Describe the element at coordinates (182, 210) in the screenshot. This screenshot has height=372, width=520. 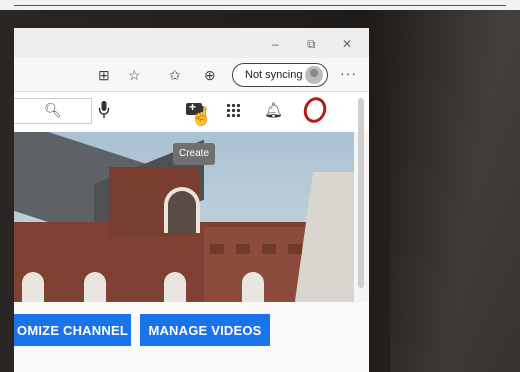
I see `banner-arched-window` at that location.